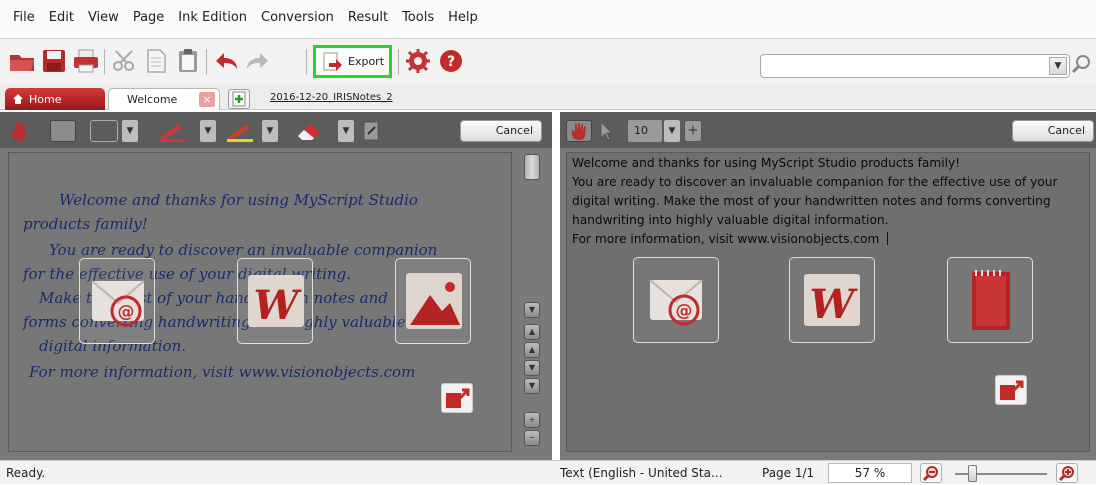  Describe the element at coordinates (463, 17) in the screenshot. I see `menu-help: Help` at that location.